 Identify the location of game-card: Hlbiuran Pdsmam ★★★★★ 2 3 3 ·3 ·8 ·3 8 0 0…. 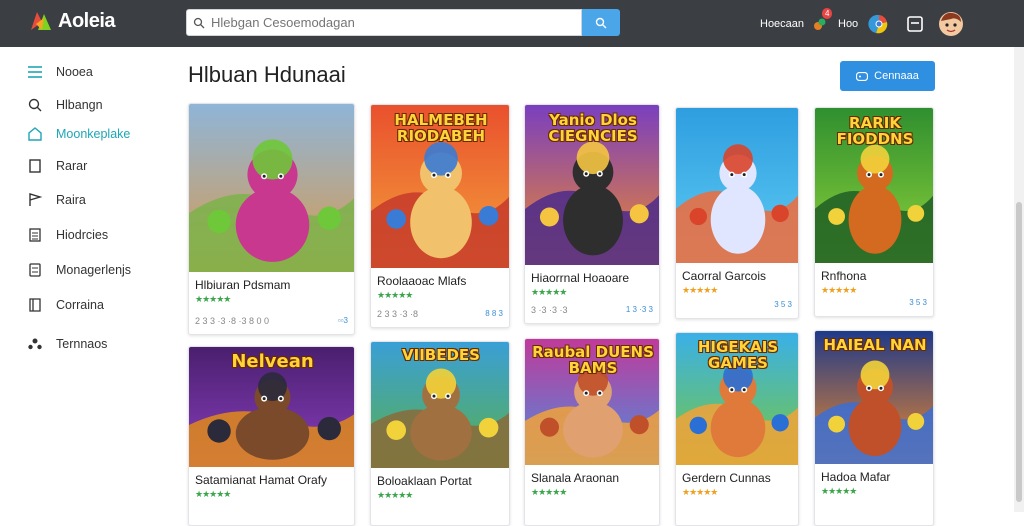
(271, 219).